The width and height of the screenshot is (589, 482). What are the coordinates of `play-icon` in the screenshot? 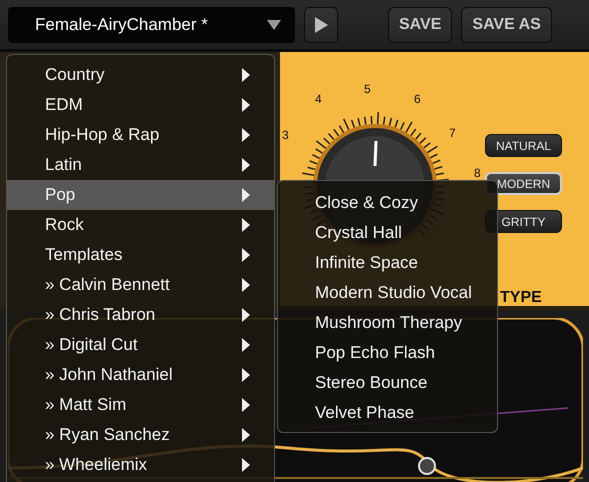 It's located at (321, 24).